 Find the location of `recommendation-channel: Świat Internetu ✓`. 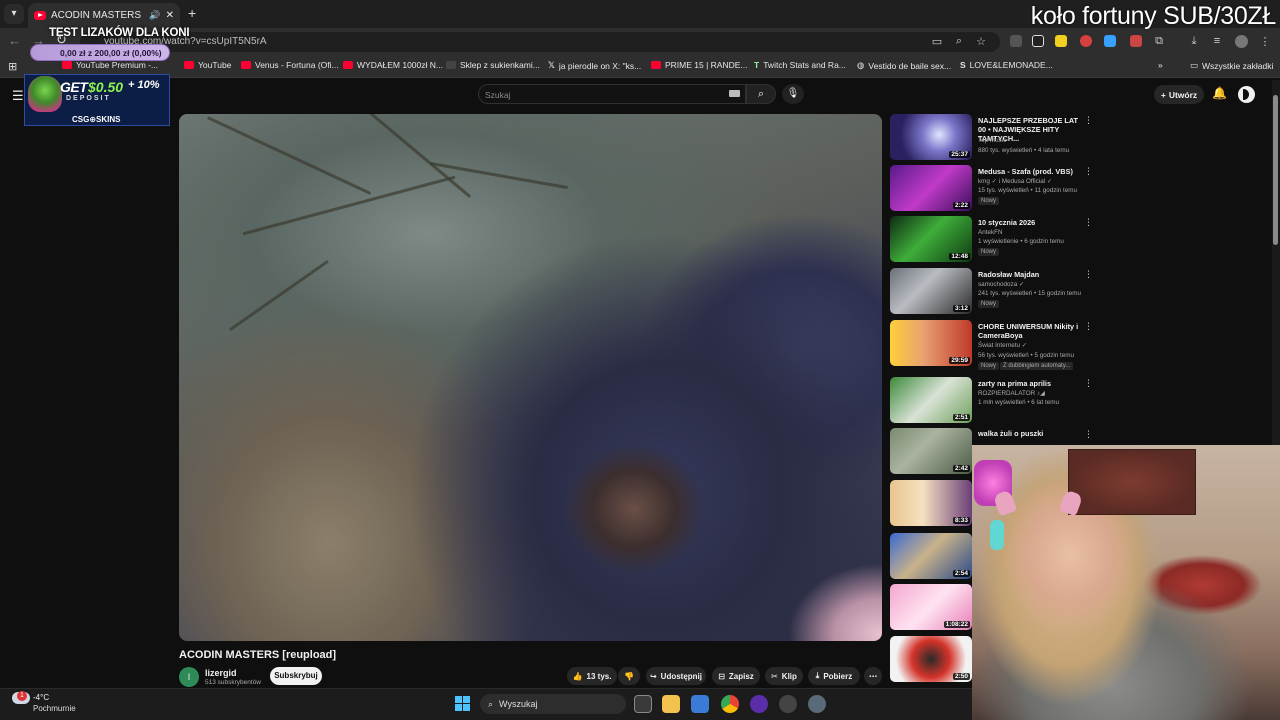

recommendation-channel: Świat Internetu ✓ is located at coordinates (1002, 345).